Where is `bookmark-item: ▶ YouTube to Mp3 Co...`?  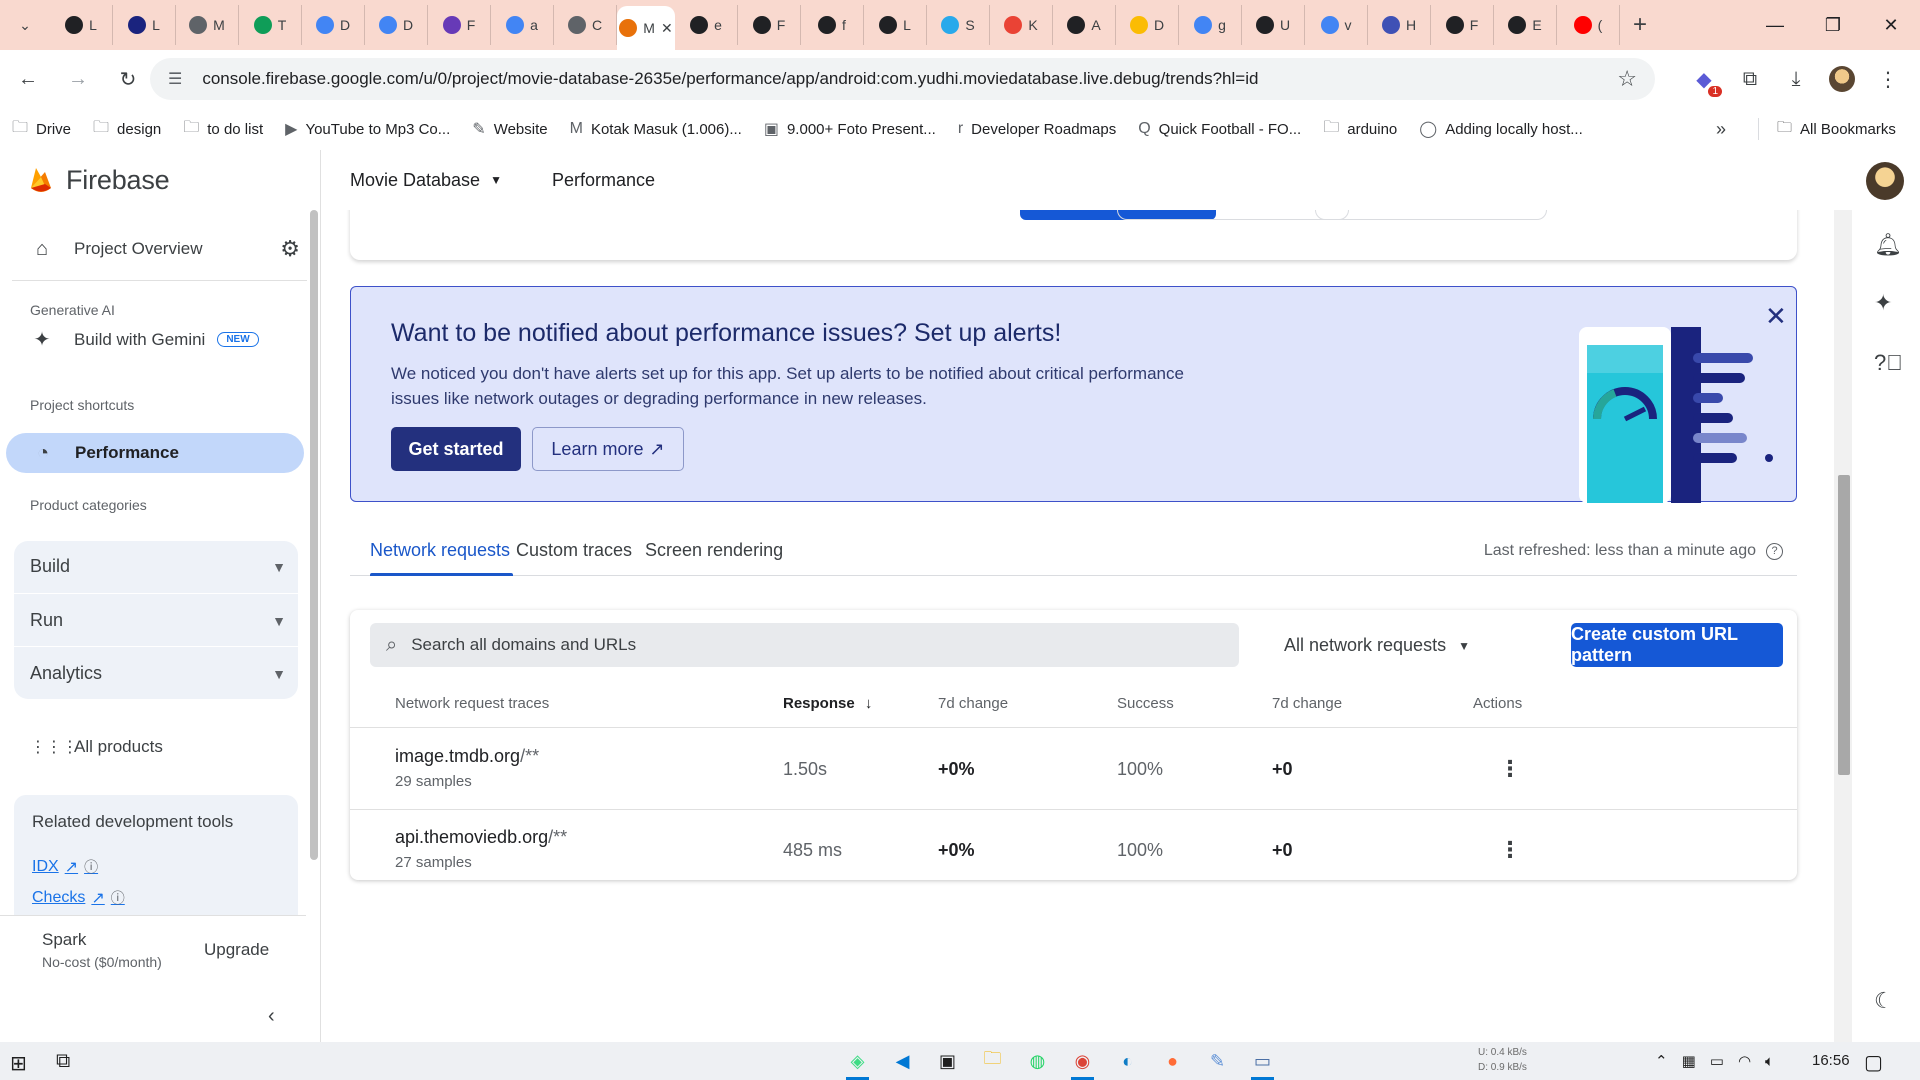
bookmark-item: ▶ YouTube to Mp3 Co... is located at coordinates (367, 129).